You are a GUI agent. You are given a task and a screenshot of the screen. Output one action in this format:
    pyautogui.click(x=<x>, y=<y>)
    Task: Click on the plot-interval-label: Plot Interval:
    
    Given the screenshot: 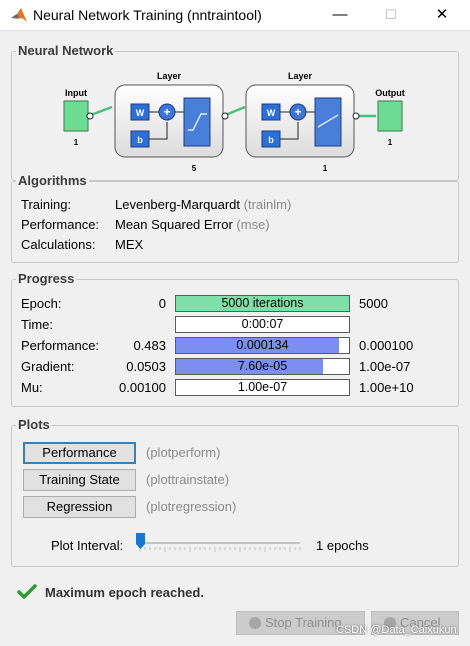 What is the action you would take?
    pyautogui.click(x=87, y=545)
    